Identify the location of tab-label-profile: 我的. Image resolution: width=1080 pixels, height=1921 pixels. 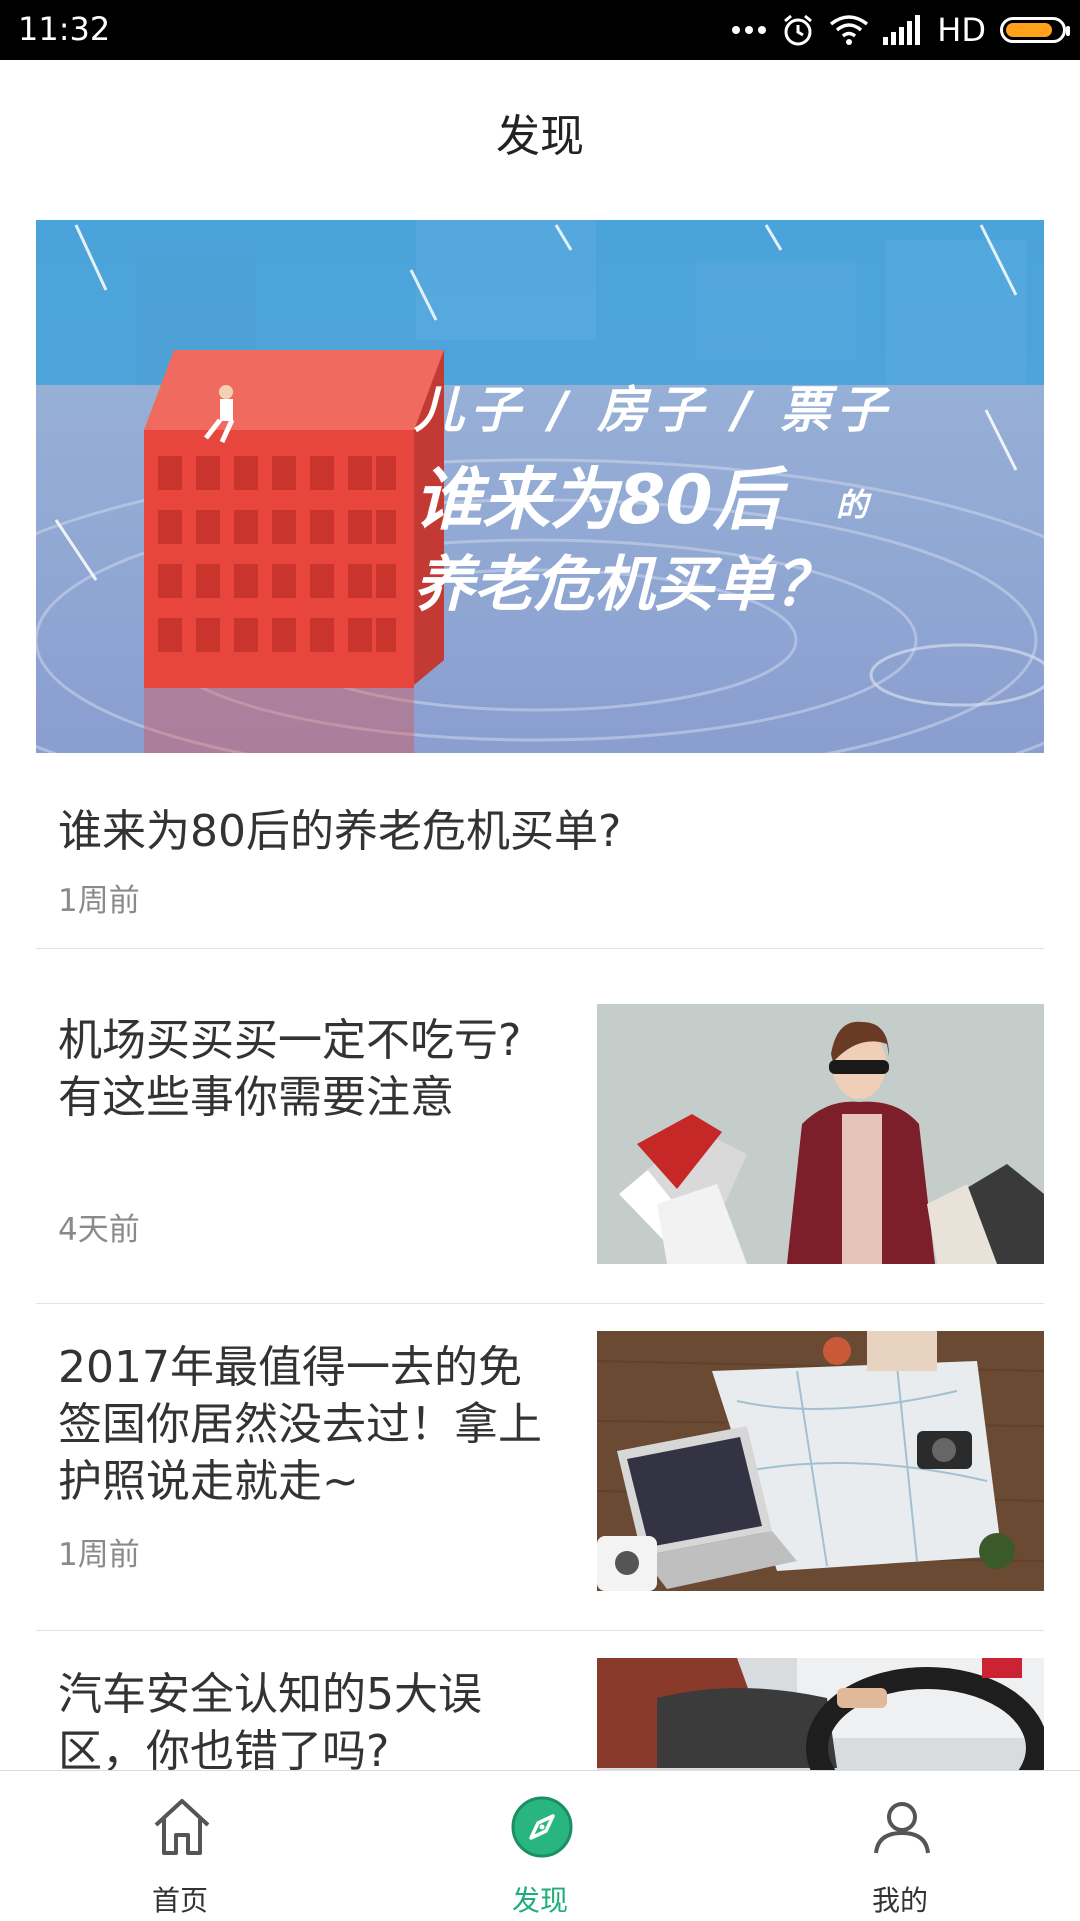
(899, 1900).